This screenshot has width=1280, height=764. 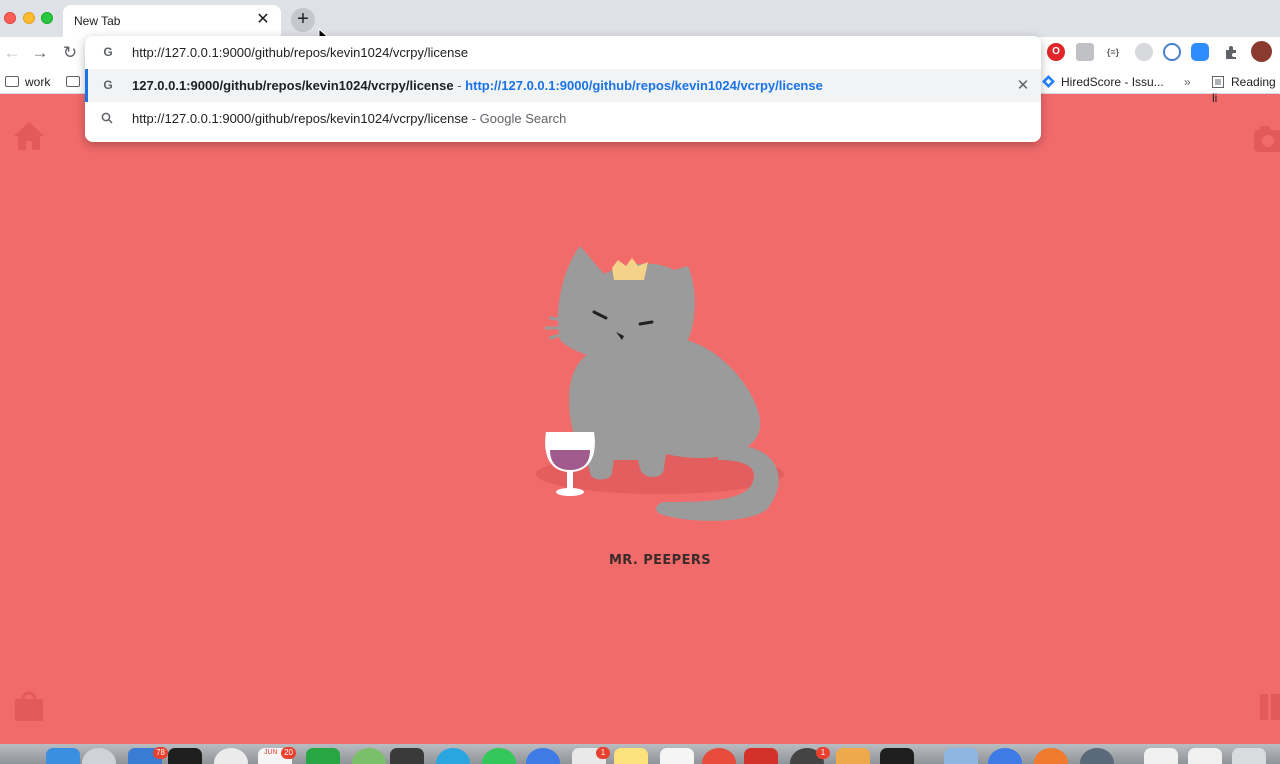 What do you see at coordinates (1097, 756) in the screenshot?
I see `downloads-dock-icon` at bounding box center [1097, 756].